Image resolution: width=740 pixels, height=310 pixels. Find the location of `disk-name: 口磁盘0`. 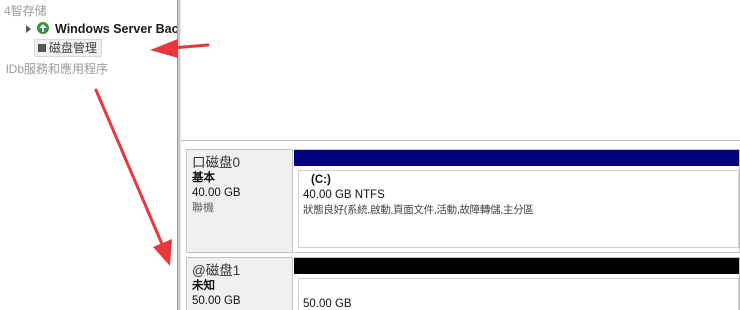

disk-name: 口磁盘0 is located at coordinates (216, 162).